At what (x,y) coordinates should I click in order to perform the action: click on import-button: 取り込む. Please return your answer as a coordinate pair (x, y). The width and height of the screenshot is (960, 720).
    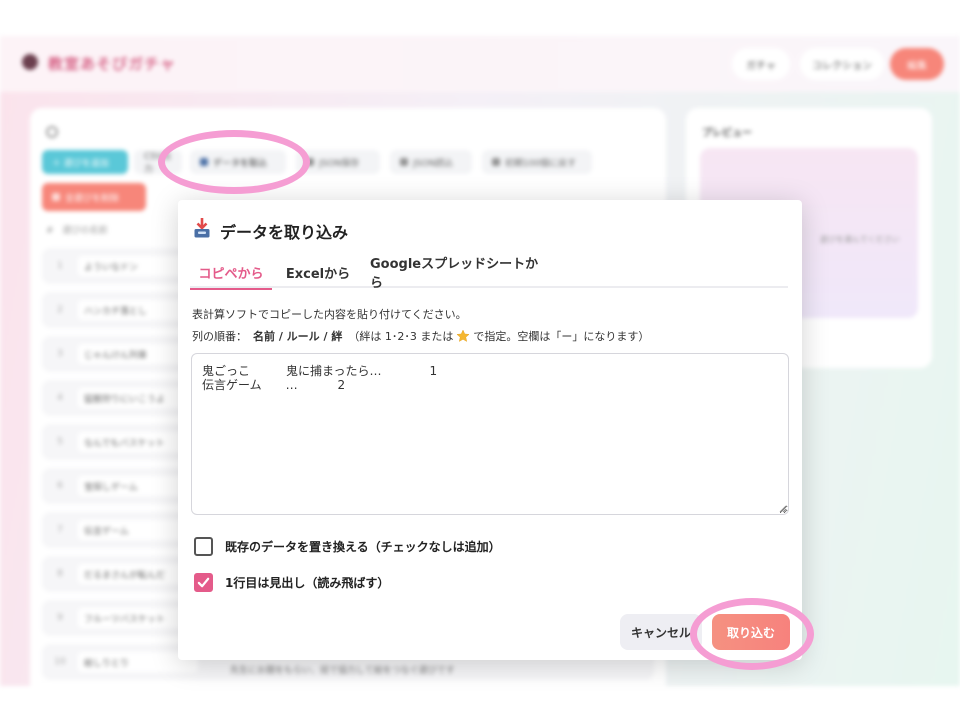
    Looking at the image, I should click on (751, 632).